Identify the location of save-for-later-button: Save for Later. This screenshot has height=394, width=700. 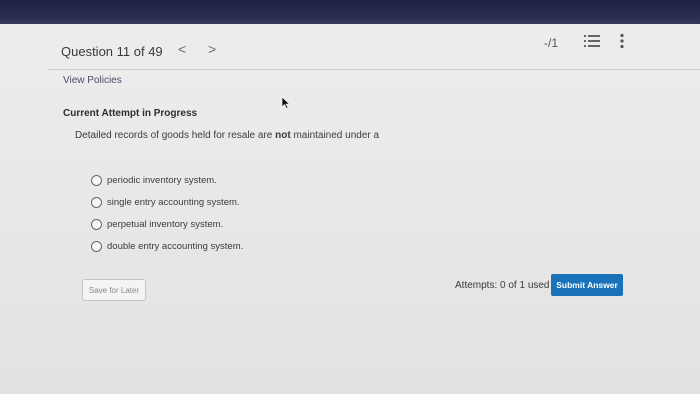
(114, 290).